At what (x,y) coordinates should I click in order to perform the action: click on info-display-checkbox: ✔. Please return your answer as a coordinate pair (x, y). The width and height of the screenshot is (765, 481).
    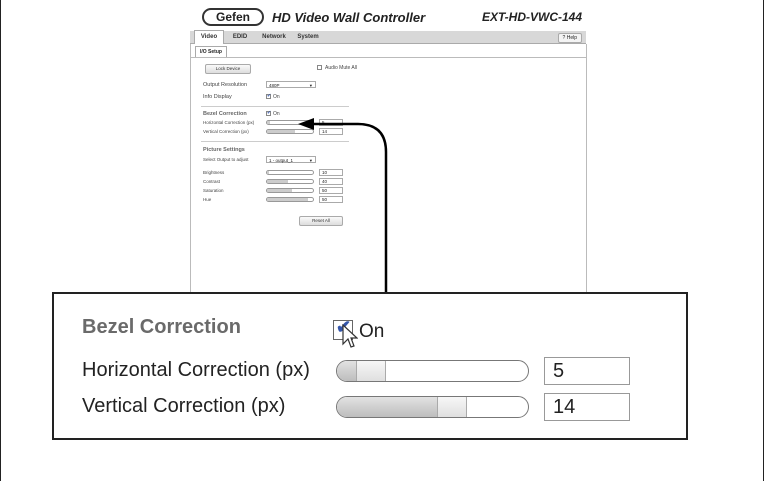
    Looking at the image, I should click on (269, 96).